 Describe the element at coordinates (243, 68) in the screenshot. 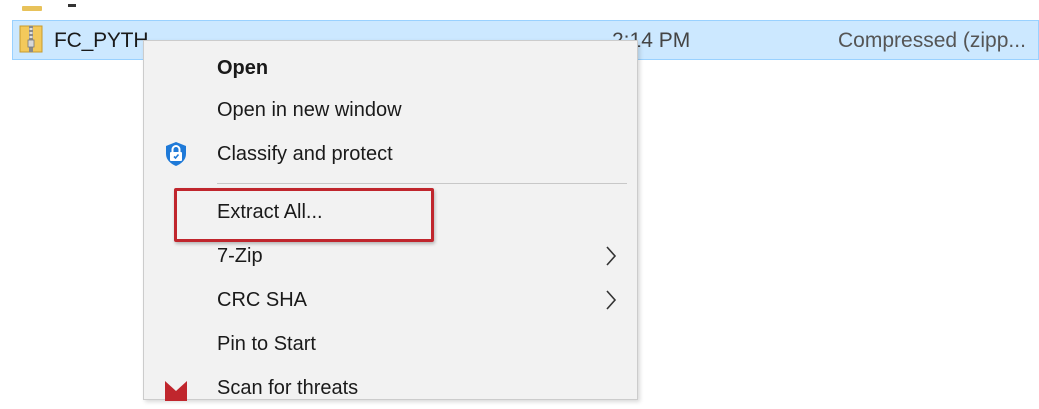

I see `menu-item-label: Open` at that location.